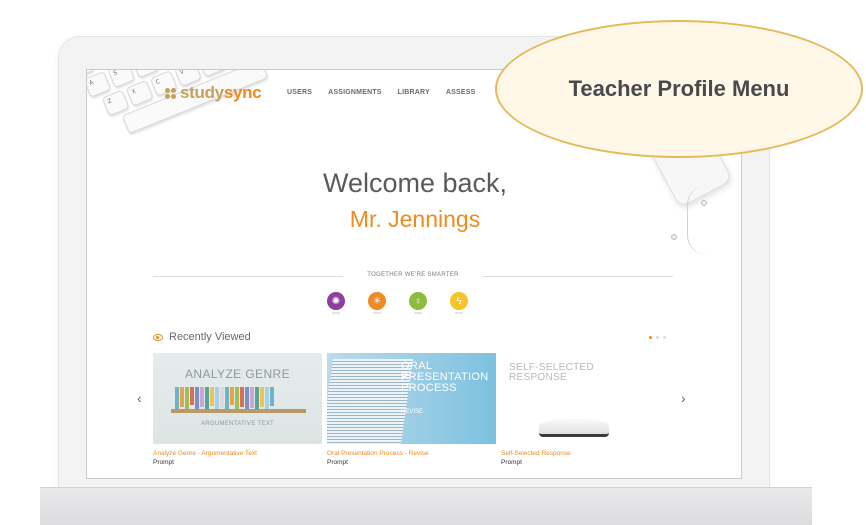  Describe the element at coordinates (445, 377) in the screenshot. I see `thumb-title: ORAL PRESENTATION PROCESS` at that location.